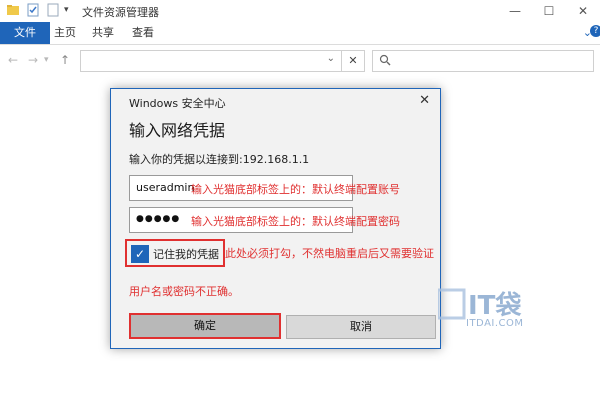  Describe the element at coordinates (65, 33) in the screenshot. I see `tab-home: 主页` at that location.